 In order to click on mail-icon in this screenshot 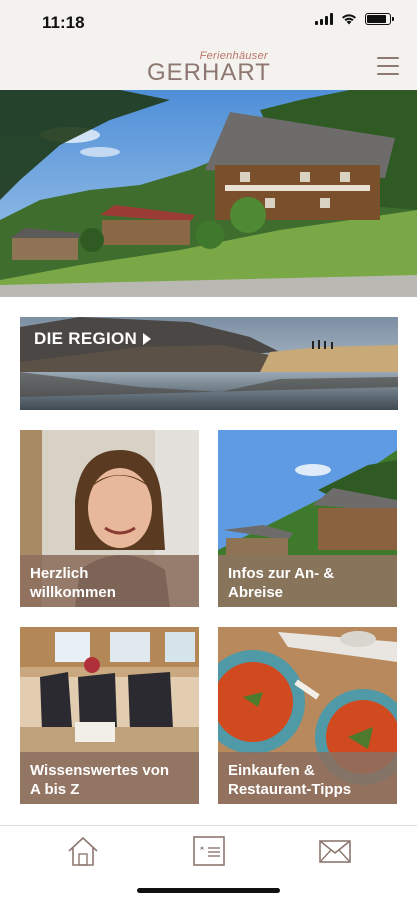, I will do `click(335, 851)`.